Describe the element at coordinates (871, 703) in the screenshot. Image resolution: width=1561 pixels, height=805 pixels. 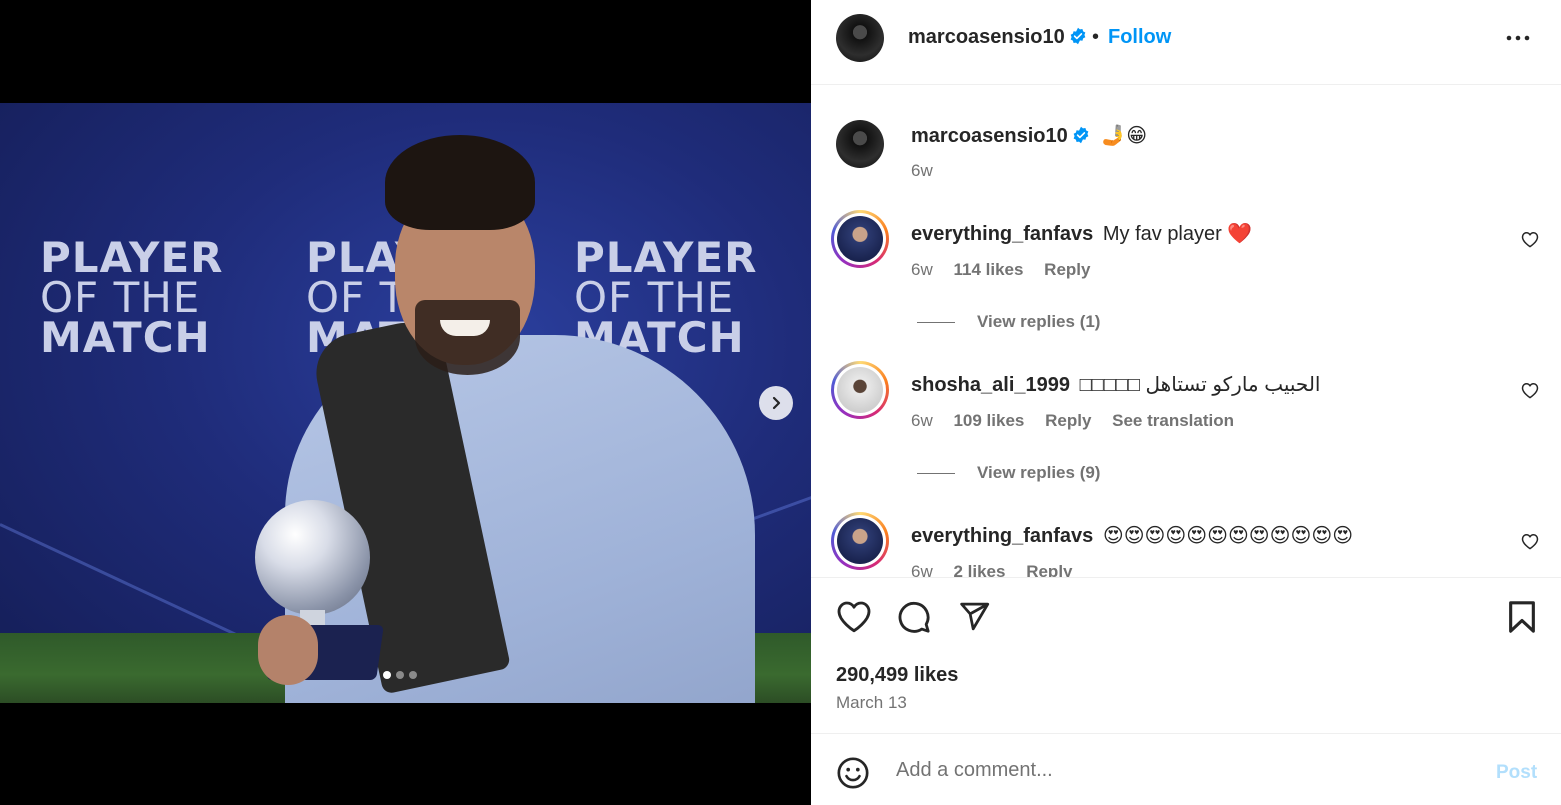
I see `post-date: March 13` at that location.